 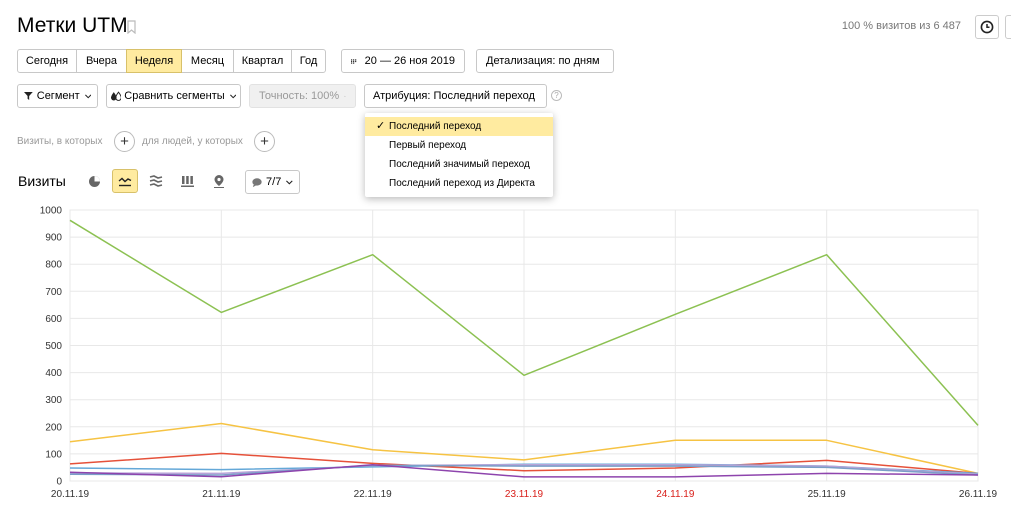 I want to click on detail-label: Детализация: по дням, so click(x=543, y=61).